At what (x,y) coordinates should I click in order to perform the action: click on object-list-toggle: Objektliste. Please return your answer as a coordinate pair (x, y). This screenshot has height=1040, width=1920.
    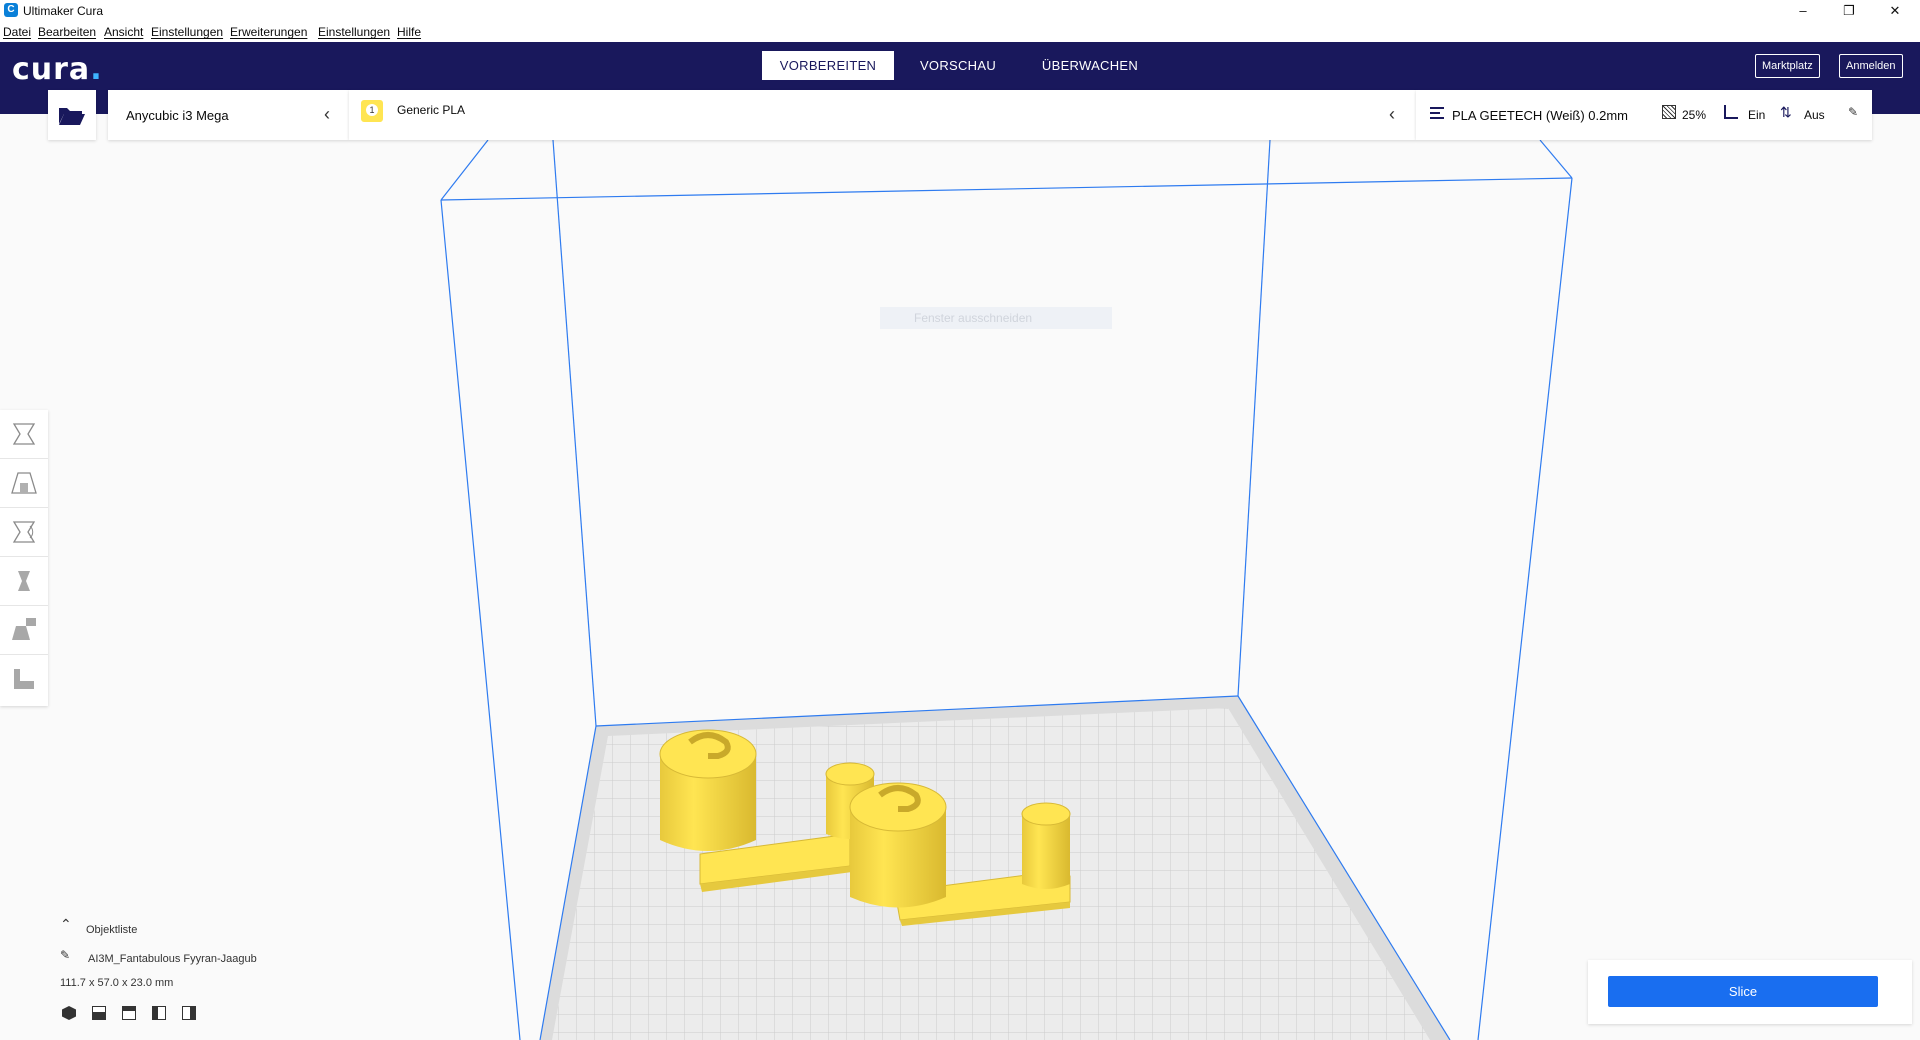
    Looking at the image, I should click on (111, 930).